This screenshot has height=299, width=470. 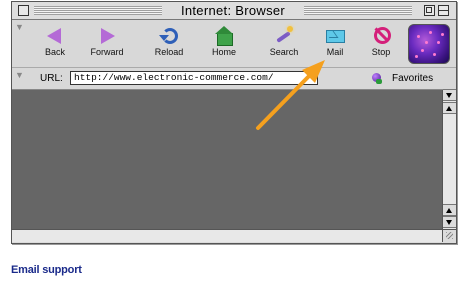 What do you see at coordinates (285, 100) in the screenshot?
I see `callout-arrow-shaft` at bounding box center [285, 100].